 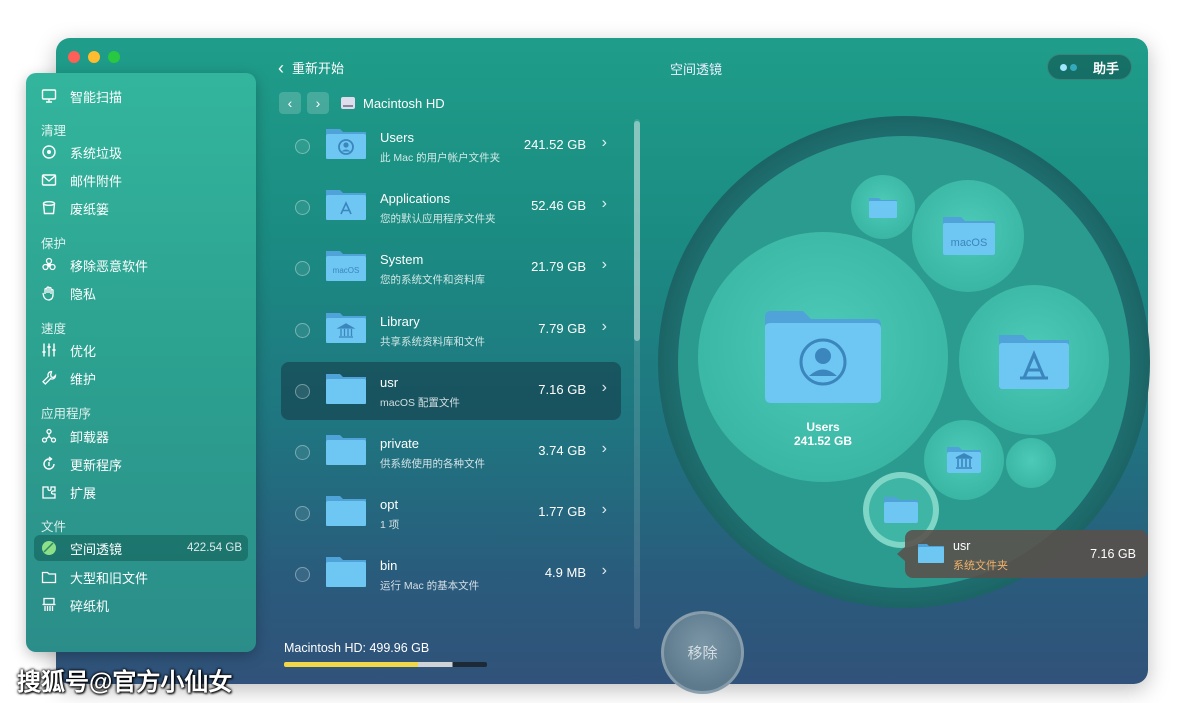 I want to click on disk-usage-fill, so click(x=385, y=664).